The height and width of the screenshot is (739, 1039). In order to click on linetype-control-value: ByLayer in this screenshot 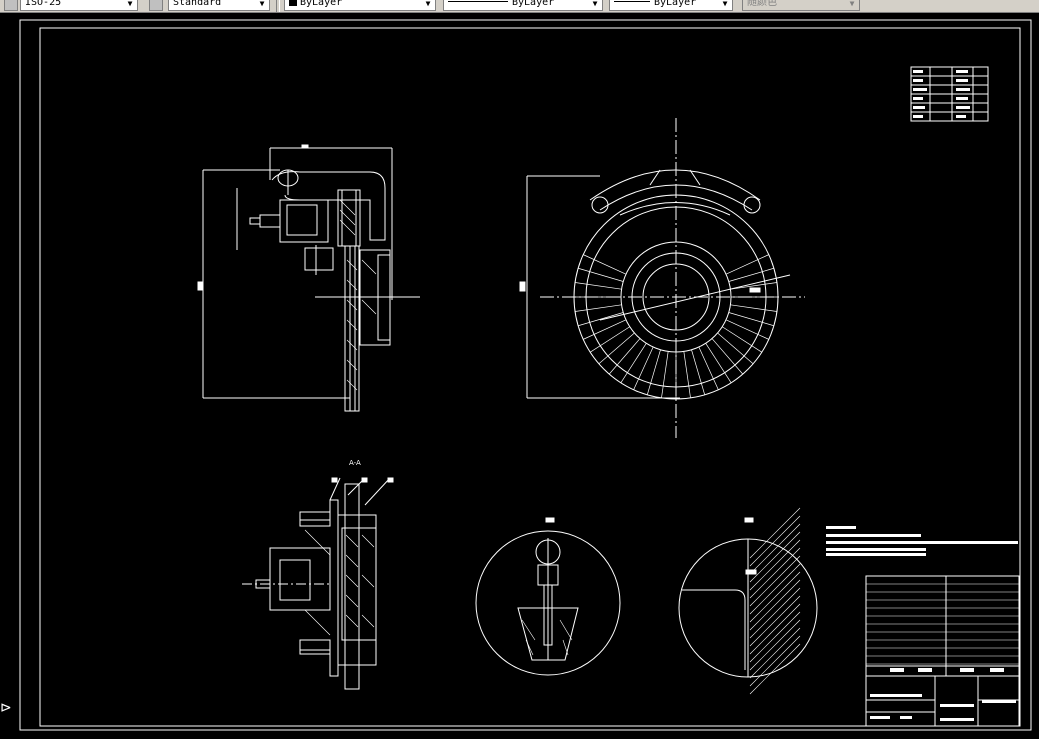, I will do `click(533, 4)`.